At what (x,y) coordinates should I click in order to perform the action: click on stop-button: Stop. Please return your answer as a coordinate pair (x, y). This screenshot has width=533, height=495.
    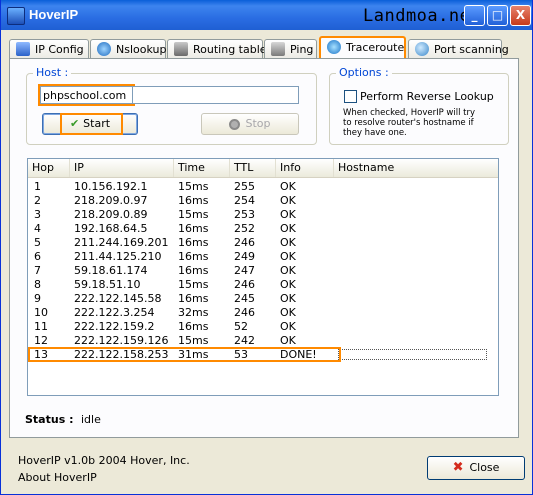
    Looking at the image, I should click on (250, 124).